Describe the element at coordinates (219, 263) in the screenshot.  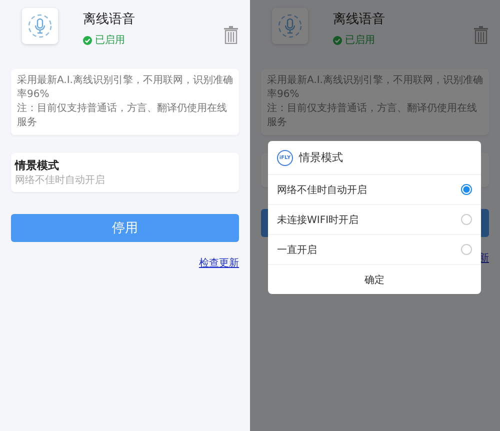
I see `check-update-link: 检查更新` at that location.